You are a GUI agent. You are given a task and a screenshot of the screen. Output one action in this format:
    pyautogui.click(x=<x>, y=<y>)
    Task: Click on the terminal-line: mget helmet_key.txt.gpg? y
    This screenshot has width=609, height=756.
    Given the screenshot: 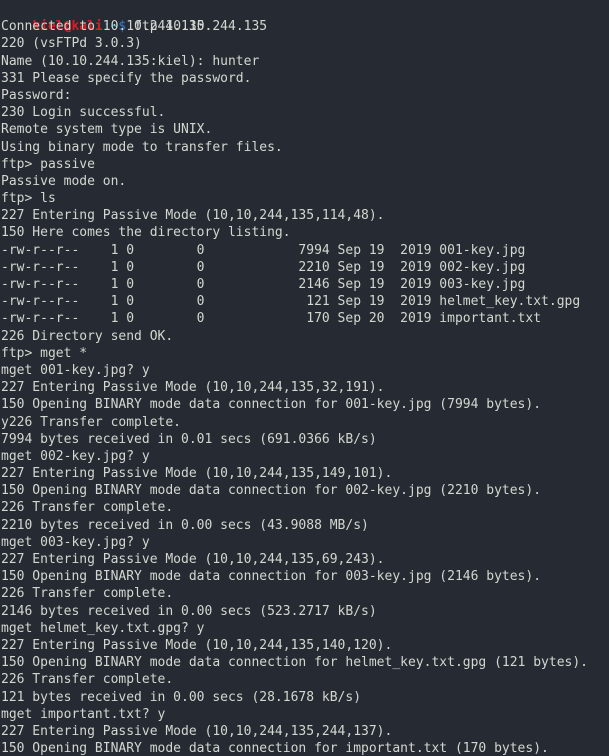 What is the action you would take?
    pyautogui.click(x=103, y=628)
    